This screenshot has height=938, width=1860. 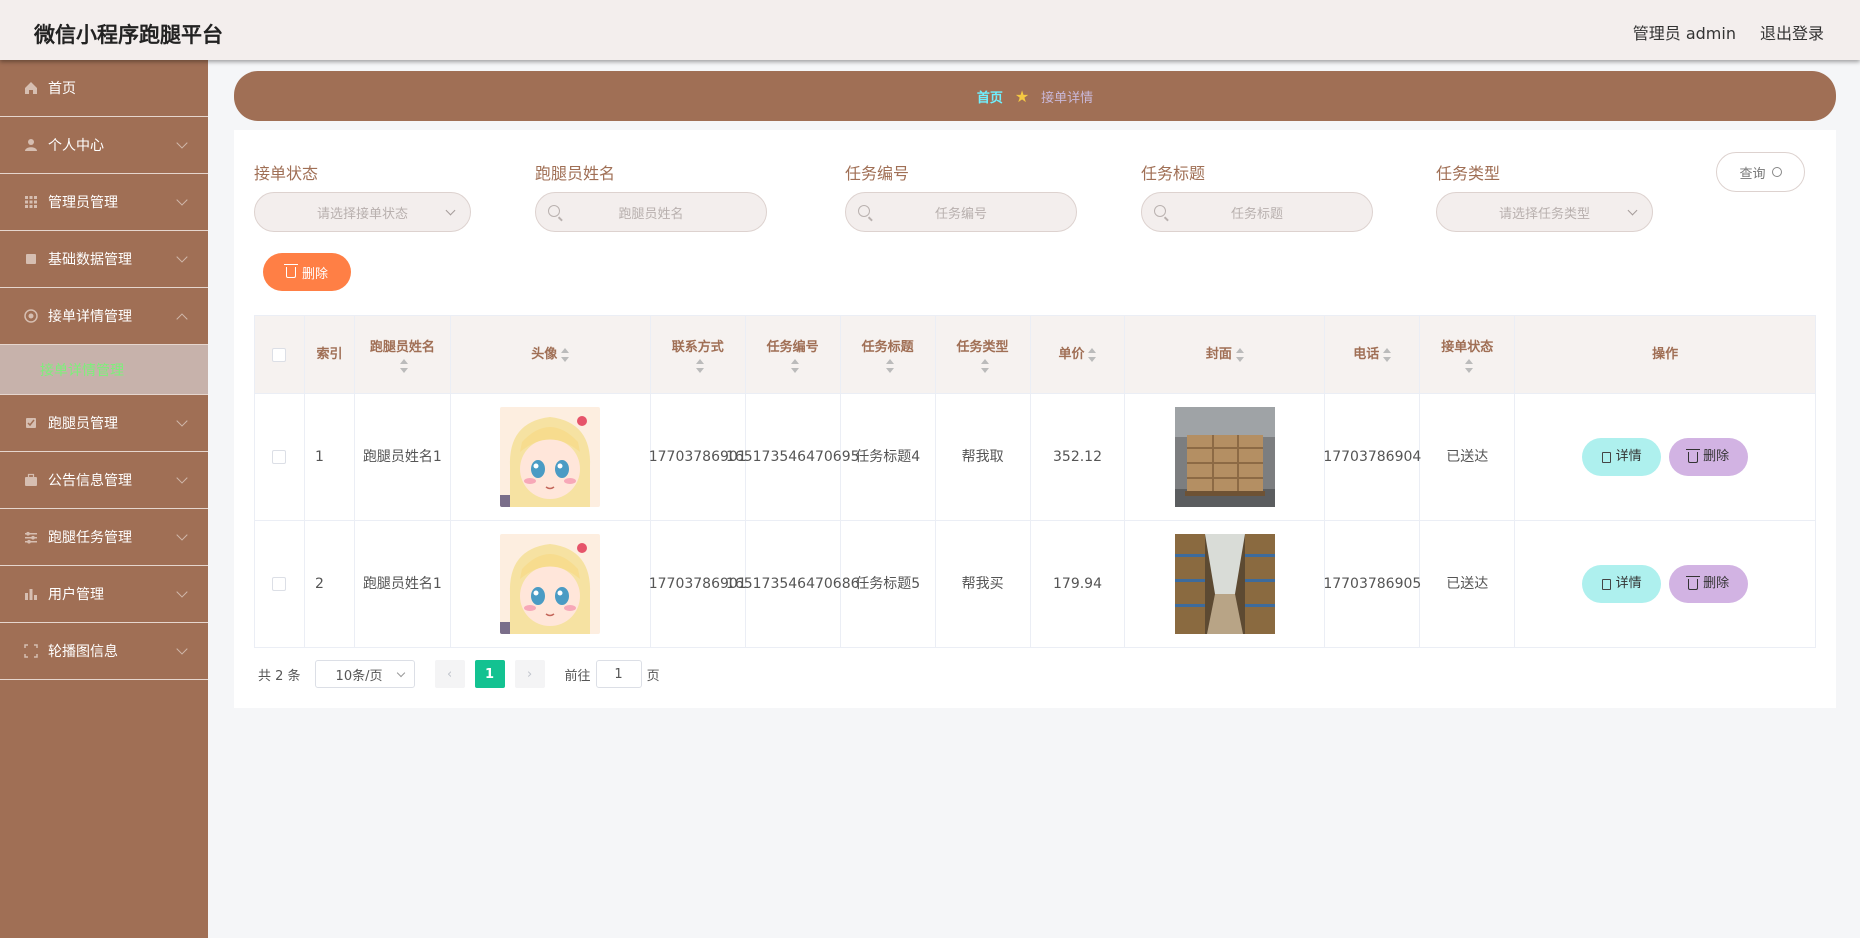 I want to click on header-status: 接单状态, so click(x=1468, y=355).